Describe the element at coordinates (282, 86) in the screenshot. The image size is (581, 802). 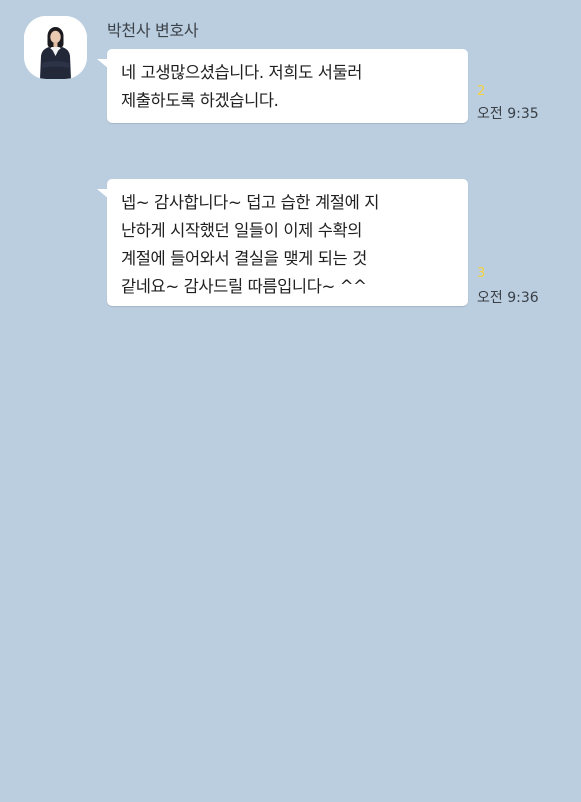
I see `message-bubble: 네 고생많으셨습니다. 저희도 서둘러 제출하도록 하겠습니다.` at that location.